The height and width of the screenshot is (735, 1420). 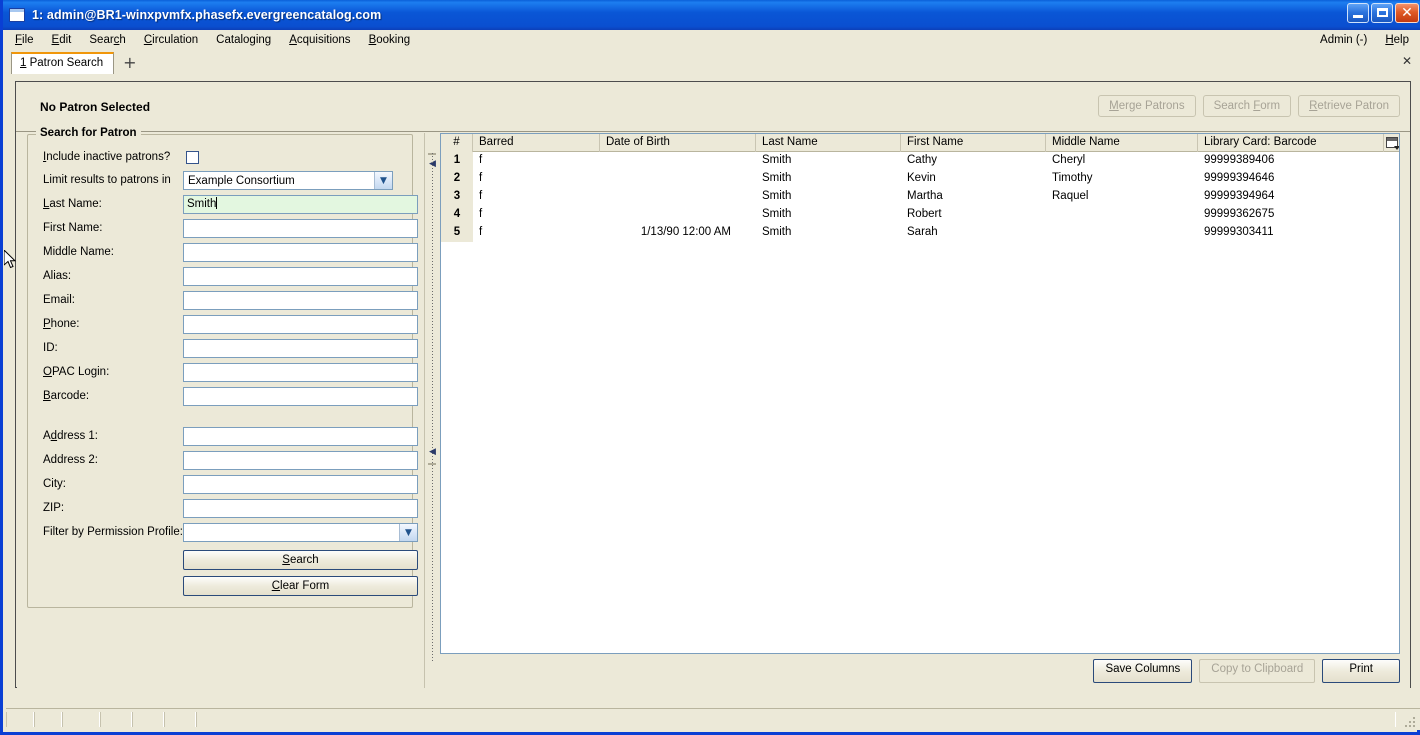 I want to click on text-caret, so click(x=217, y=203).